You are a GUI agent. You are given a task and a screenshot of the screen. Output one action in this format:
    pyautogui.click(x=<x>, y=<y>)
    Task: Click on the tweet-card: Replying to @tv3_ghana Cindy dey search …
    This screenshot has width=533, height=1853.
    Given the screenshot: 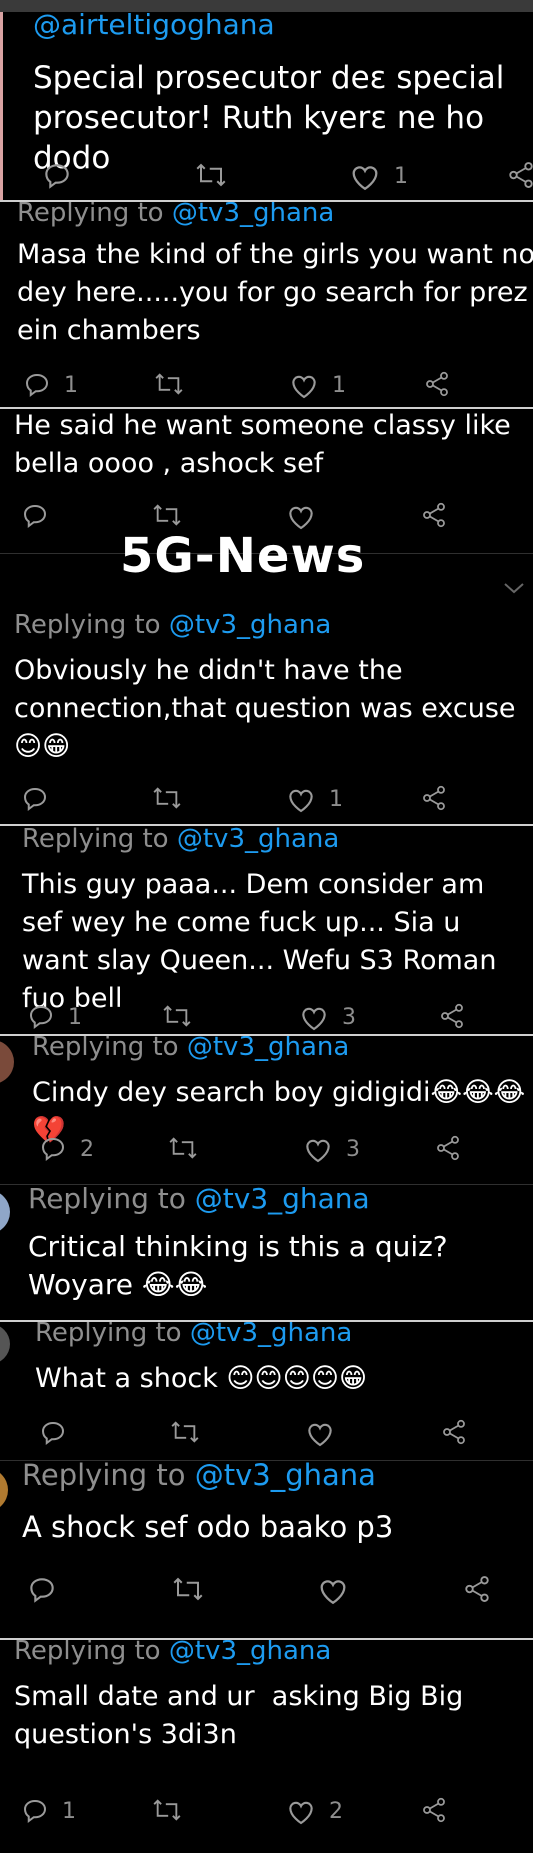 What is the action you would take?
    pyautogui.click(x=266, y=1110)
    